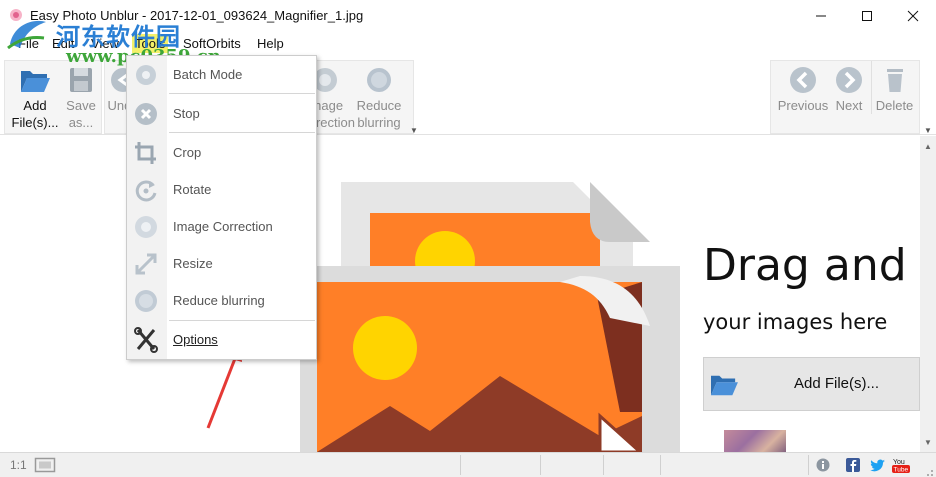 Image resolution: width=936 pixels, height=477 pixels. Describe the element at coordinates (192, 189) in the screenshot. I see `rotate-label: Rotate` at that location.